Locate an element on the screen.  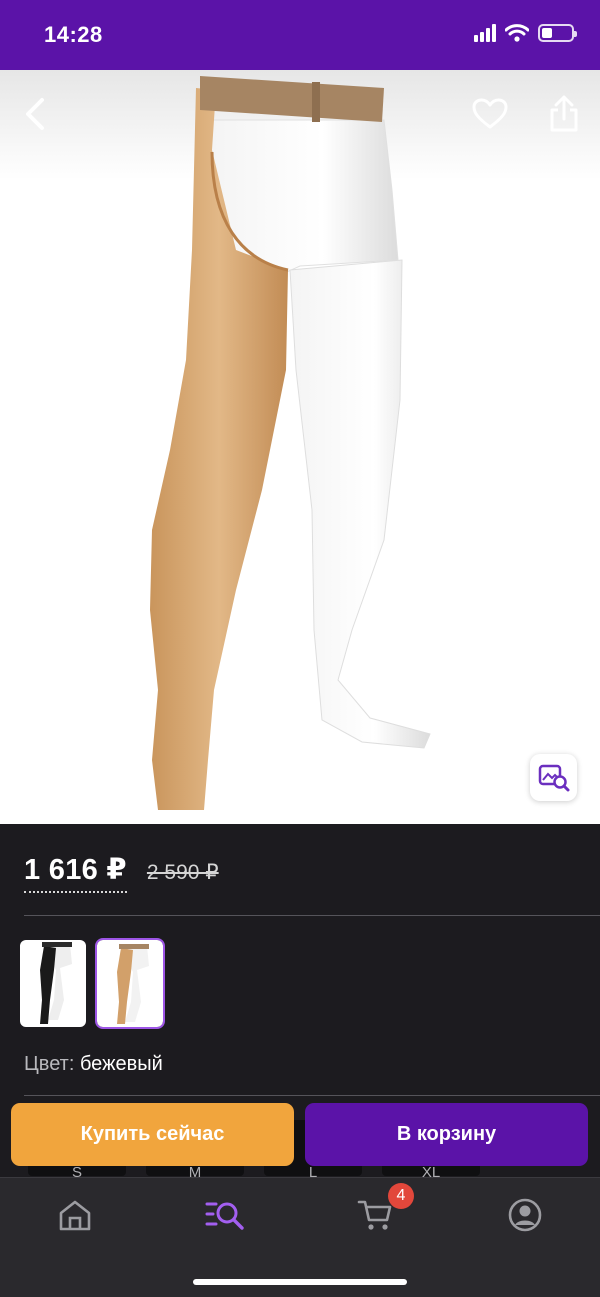
tab-home is located at coordinates (75, 1215).